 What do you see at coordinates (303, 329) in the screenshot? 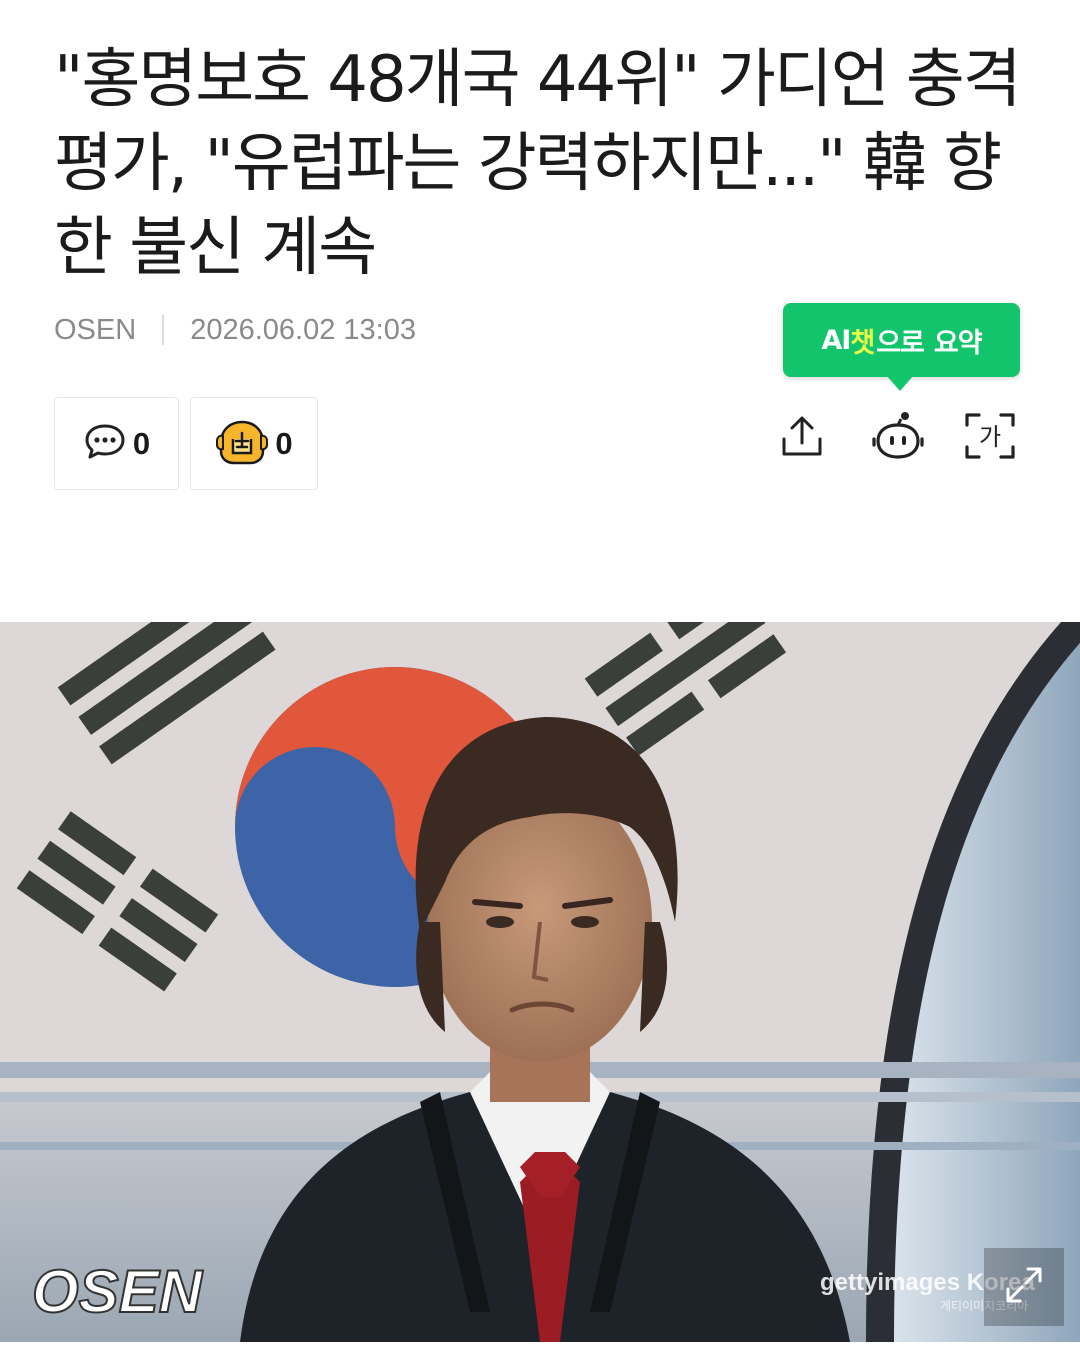
I see `article-datetime: 2026.06.02 13:03` at bounding box center [303, 329].